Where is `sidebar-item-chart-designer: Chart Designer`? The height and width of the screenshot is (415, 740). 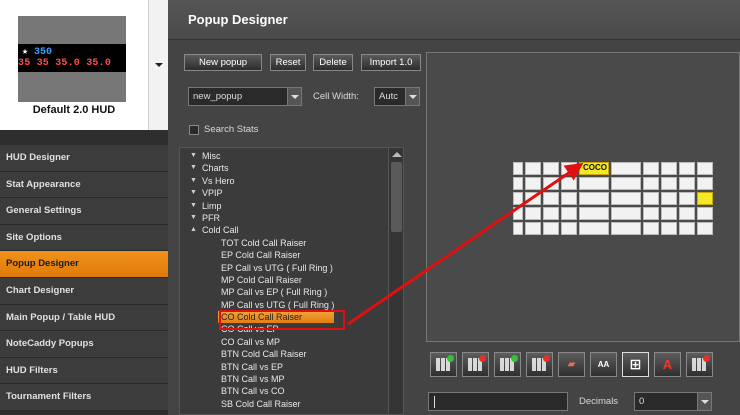 sidebar-item-chart-designer: Chart Designer is located at coordinates (84, 291).